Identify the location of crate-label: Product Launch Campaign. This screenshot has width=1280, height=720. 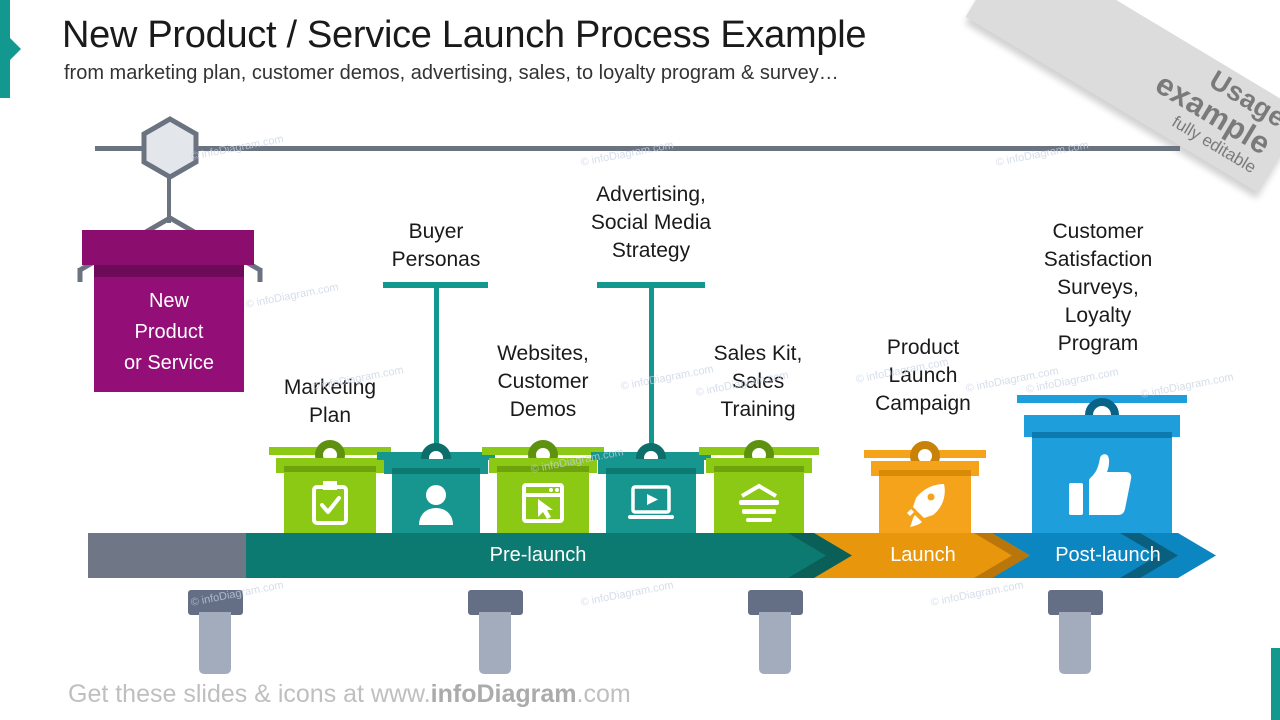
(923, 376).